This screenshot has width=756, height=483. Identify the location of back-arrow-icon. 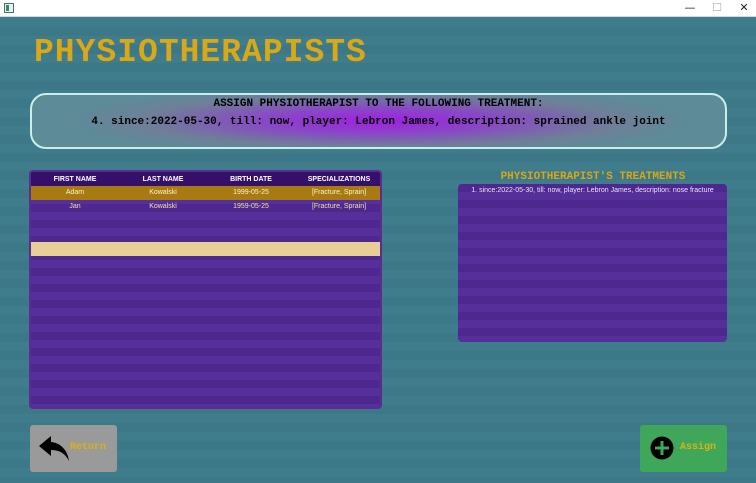
(54, 448).